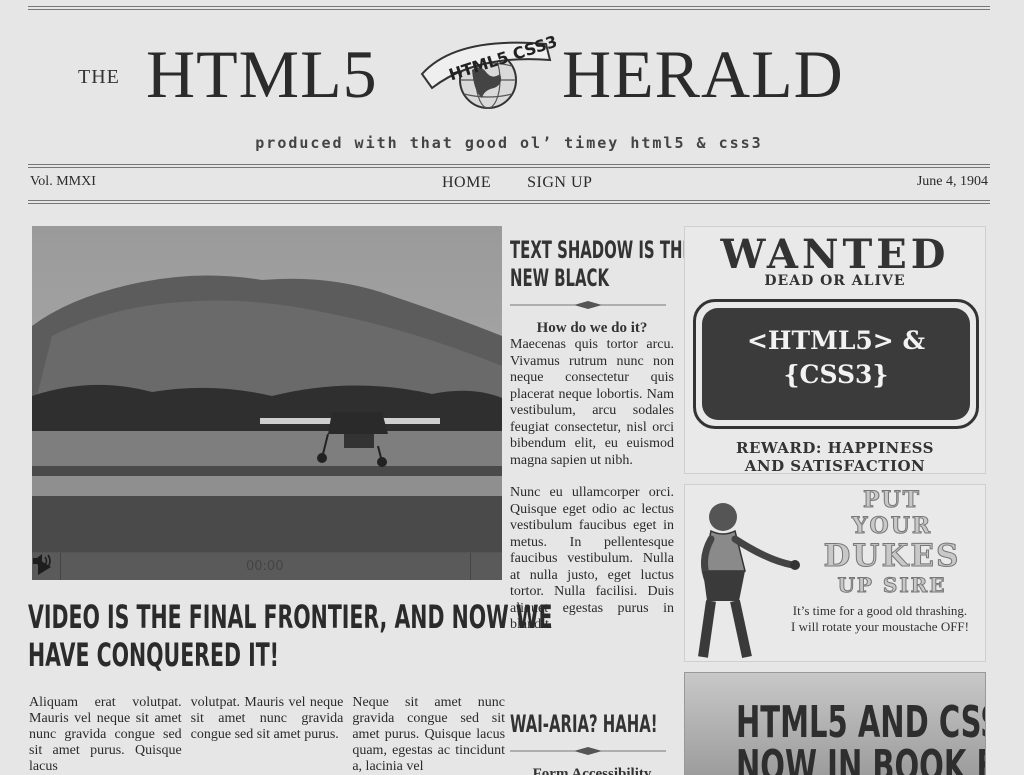 The height and width of the screenshot is (775, 1024). Describe the element at coordinates (509, 202) in the screenshot. I see `nav-bottom-rule` at that location.